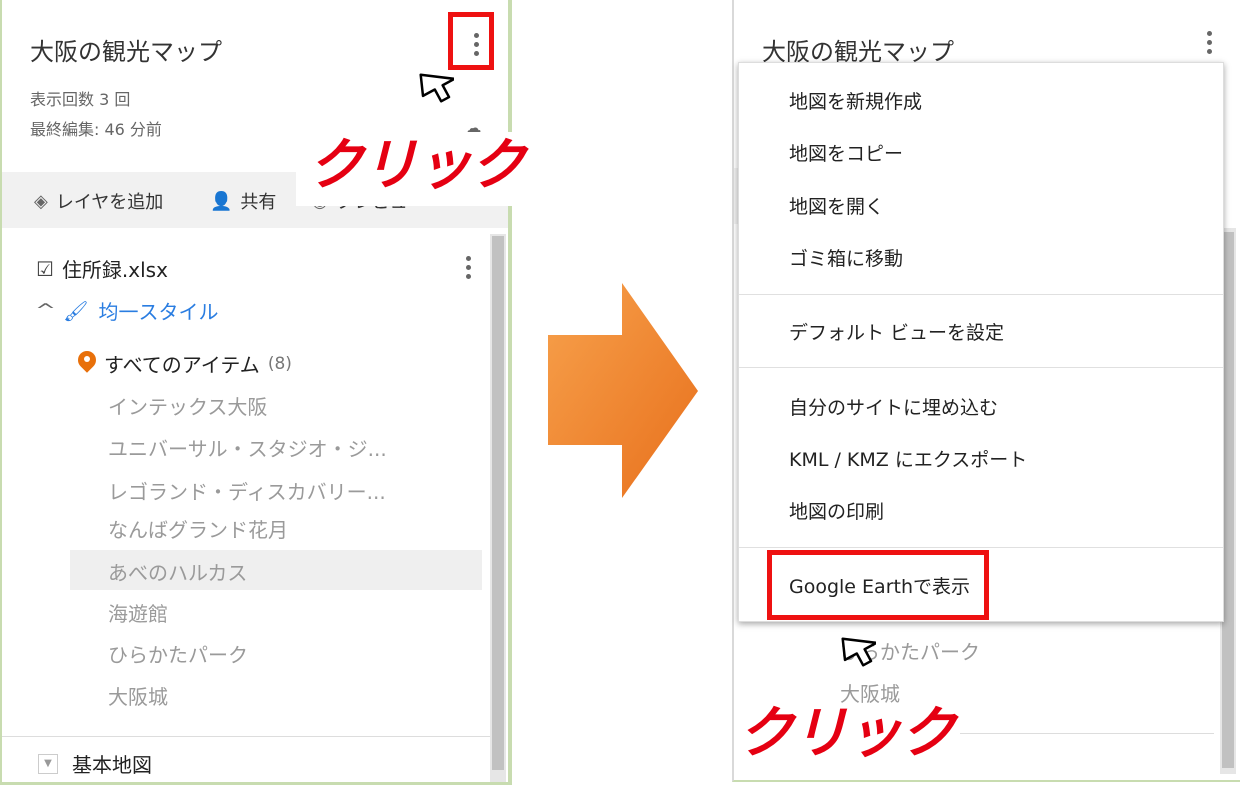  What do you see at coordinates (41, 201) in the screenshot?
I see `layers-icon: ◈` at bounding box center [41, 201].